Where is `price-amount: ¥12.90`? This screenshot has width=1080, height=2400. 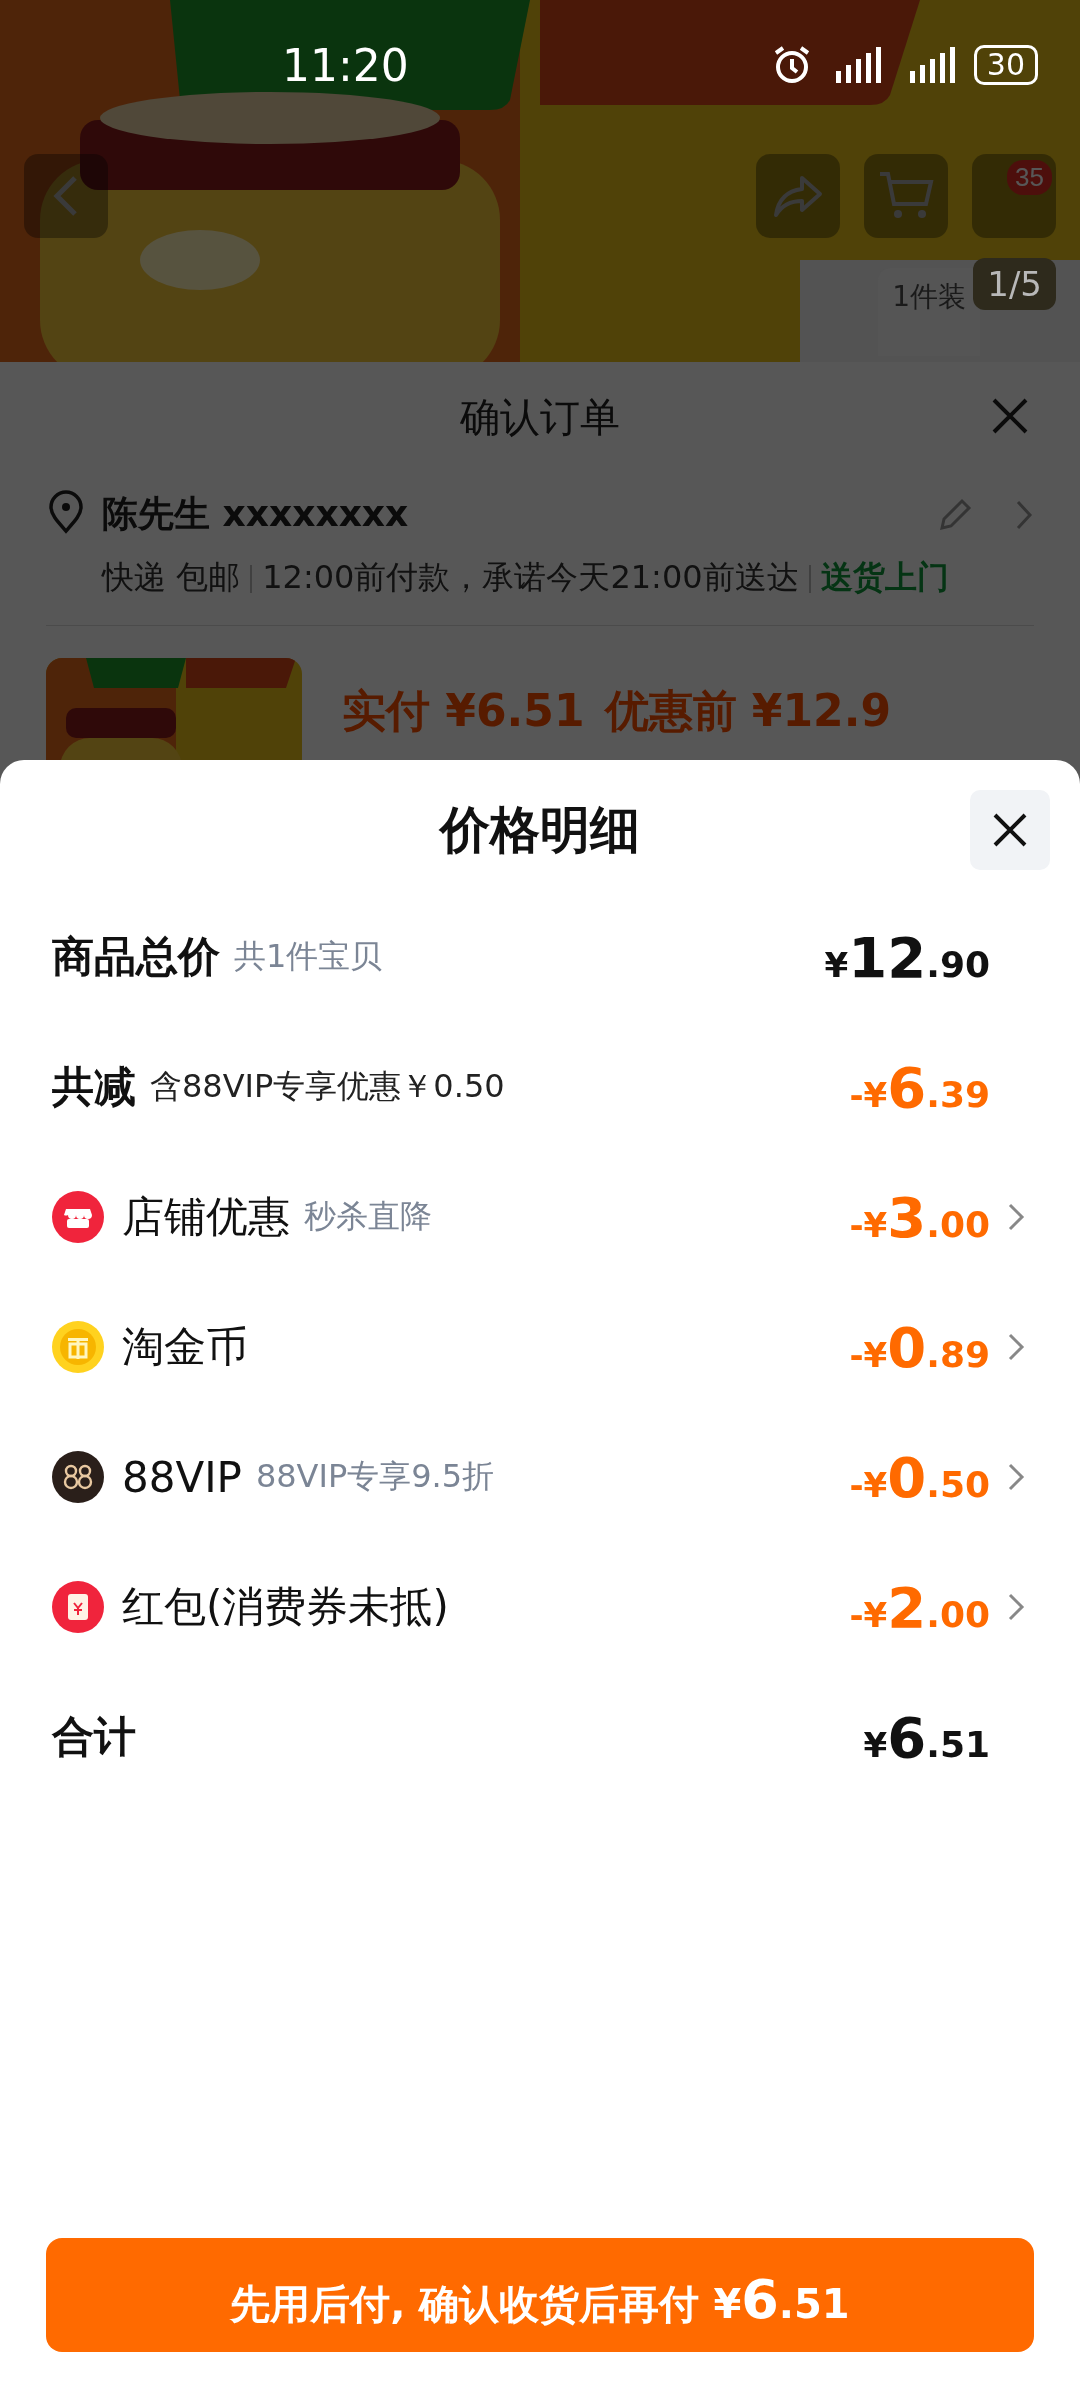 price-amount: ¥12.90 is located at coordinates (907, 957).